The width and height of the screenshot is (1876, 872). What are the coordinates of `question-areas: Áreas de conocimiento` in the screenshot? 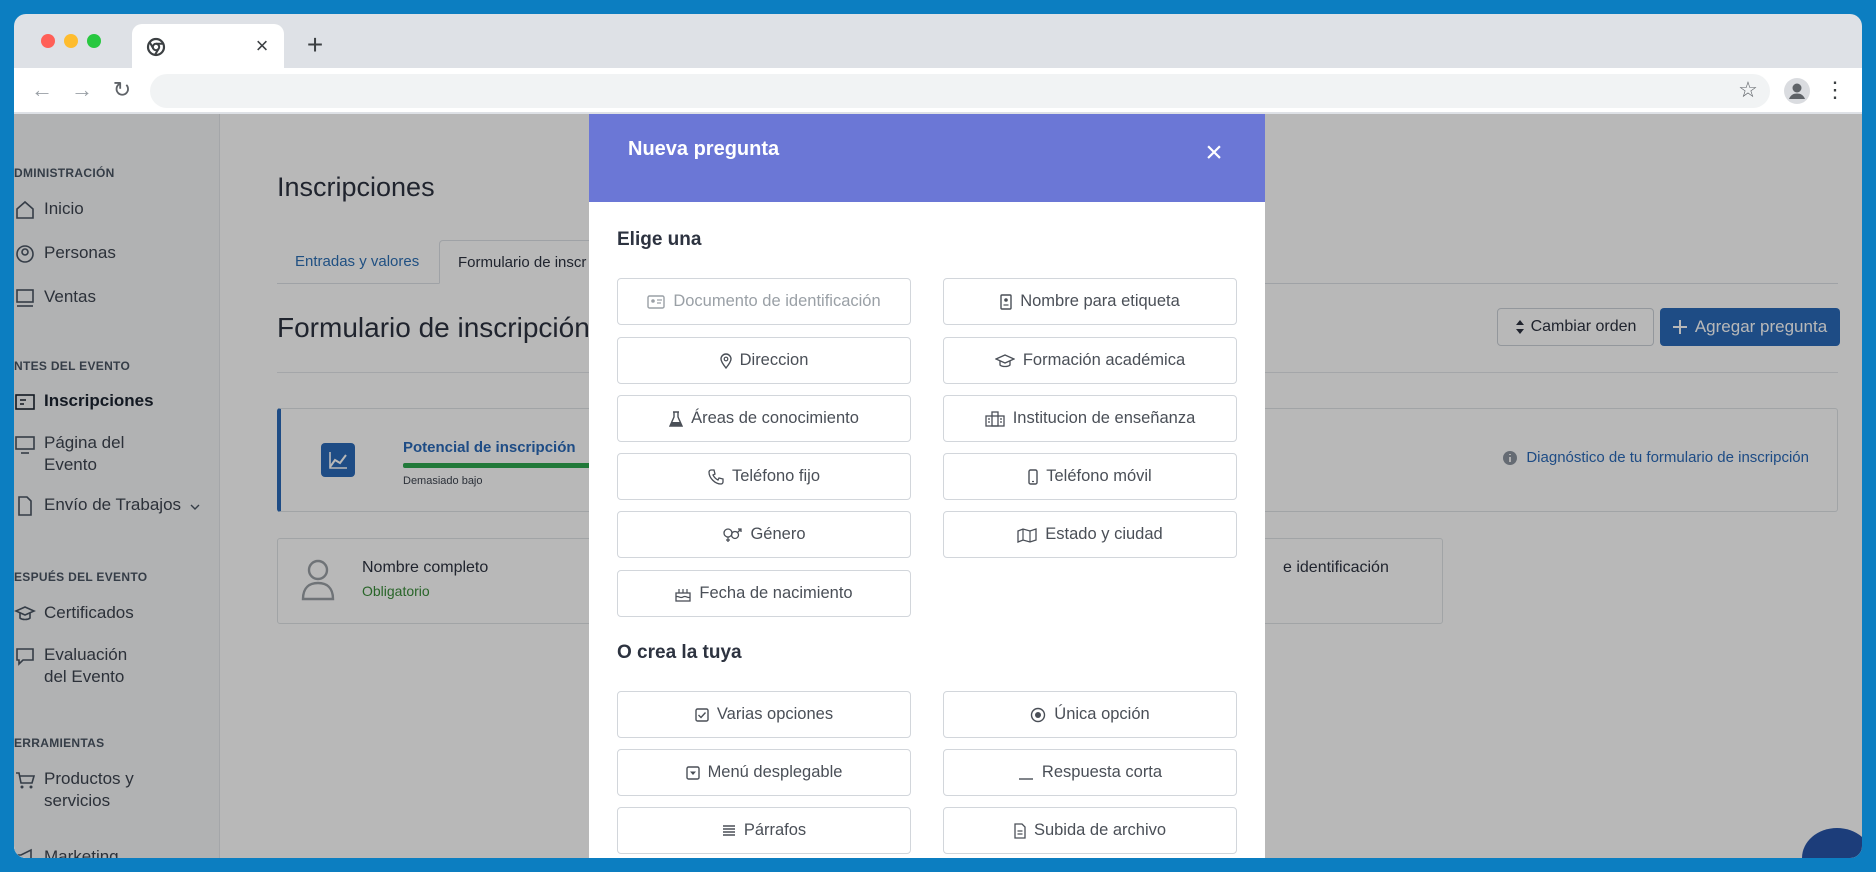 It's located at (764, 418).